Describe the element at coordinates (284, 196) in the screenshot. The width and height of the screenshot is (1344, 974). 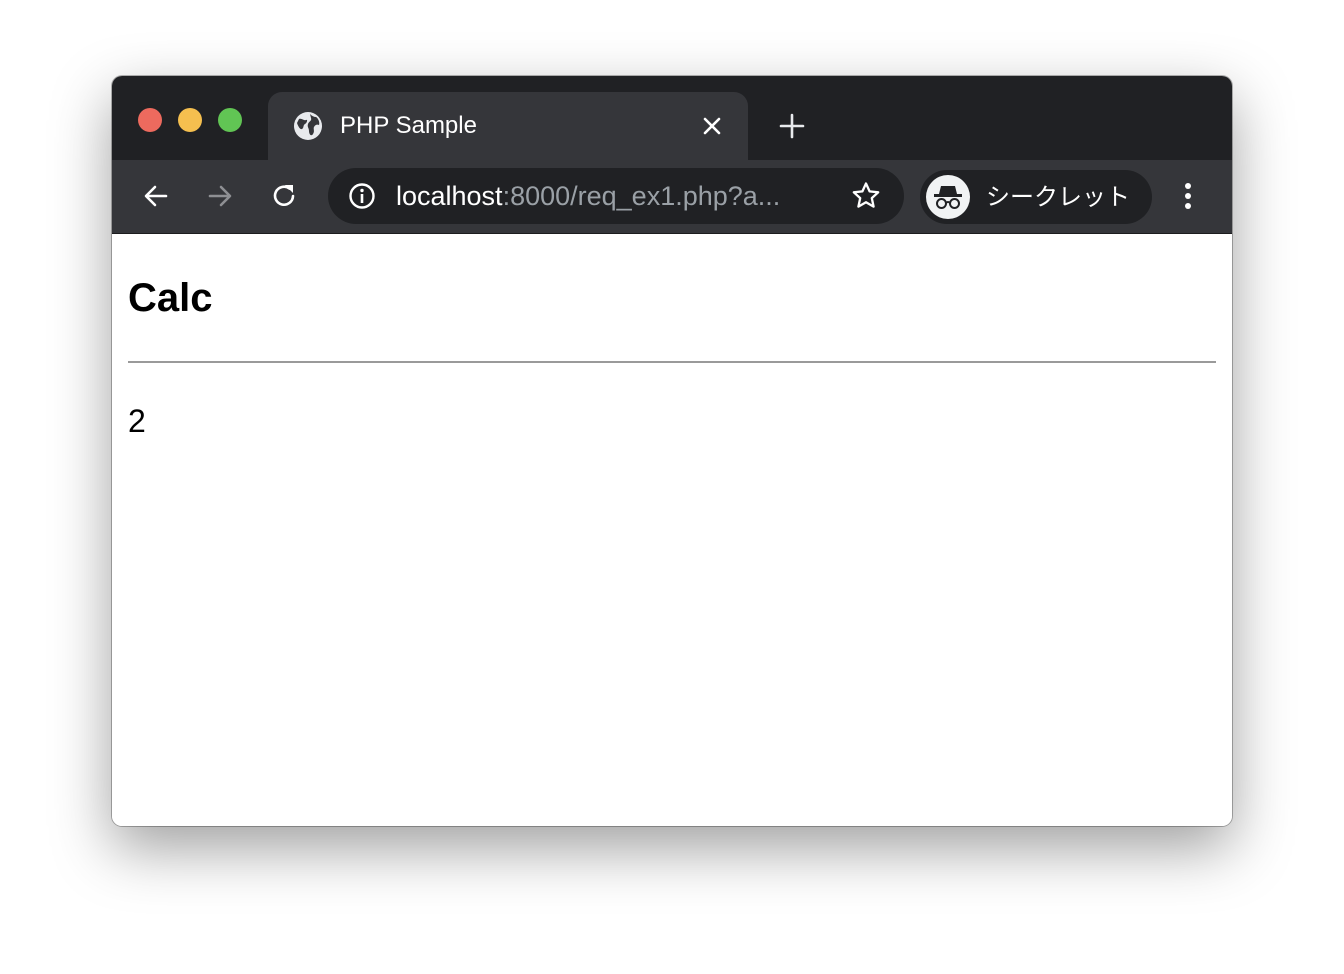
I see `reload-icon` at that location.